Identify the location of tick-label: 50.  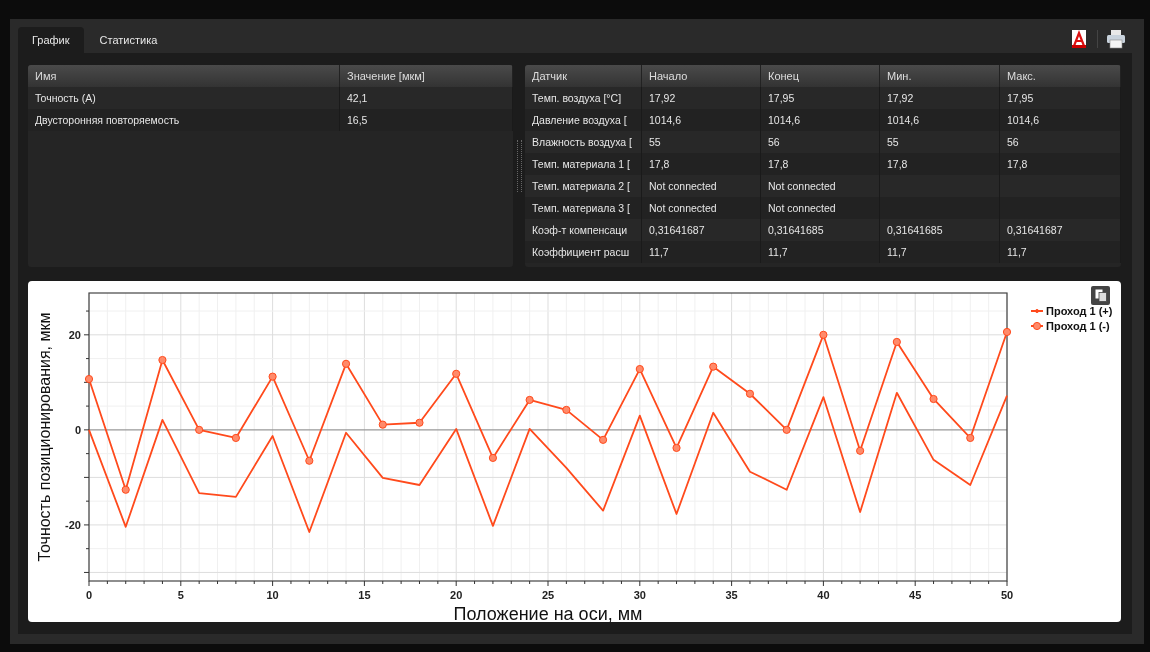
(1007, 595).